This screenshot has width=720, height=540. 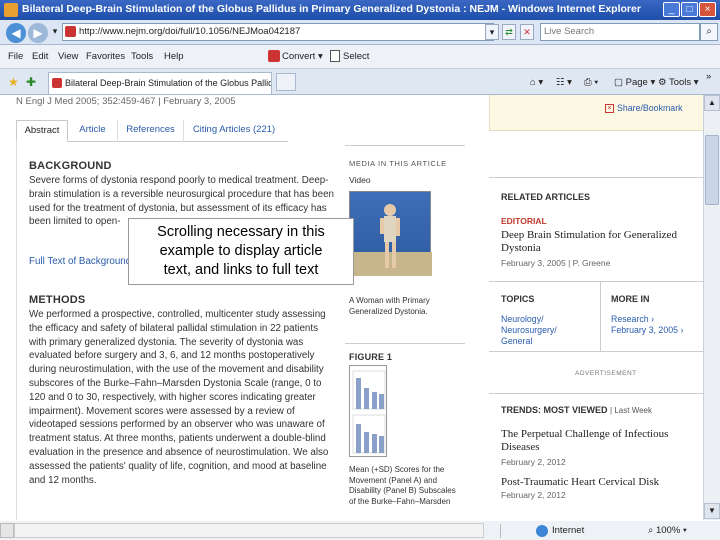 What do you see at coordinates (105, 56) in the screenshot?
I see `menu-favorites: Favorites` at bounding box center [105, 56].